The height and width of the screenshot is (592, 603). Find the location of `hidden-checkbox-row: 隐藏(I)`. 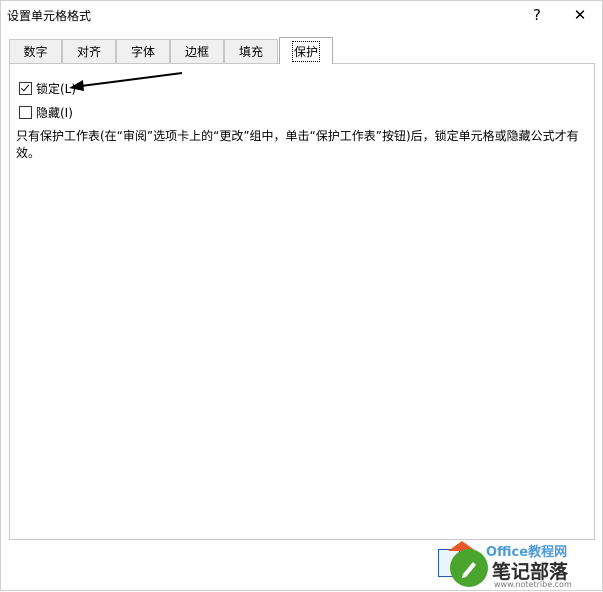

hidden-checkbox-row: 隐藏(I) is located at coordinates (46, 112).